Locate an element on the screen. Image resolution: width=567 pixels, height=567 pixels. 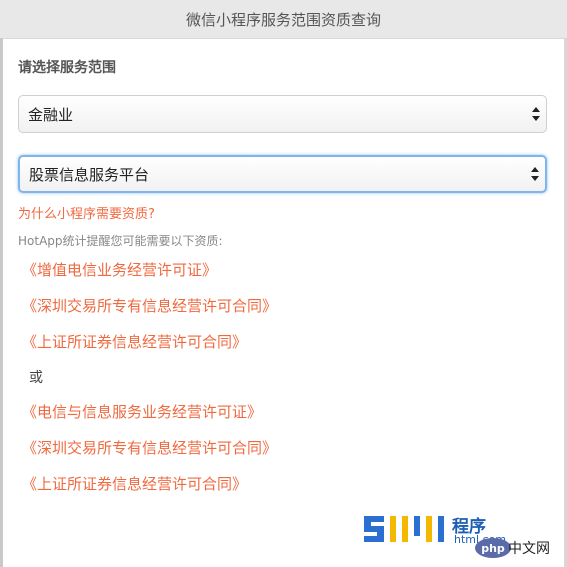
hint-text: HotApp统计提醒您可能需要以下资质: is located at coordinates (120, 241).